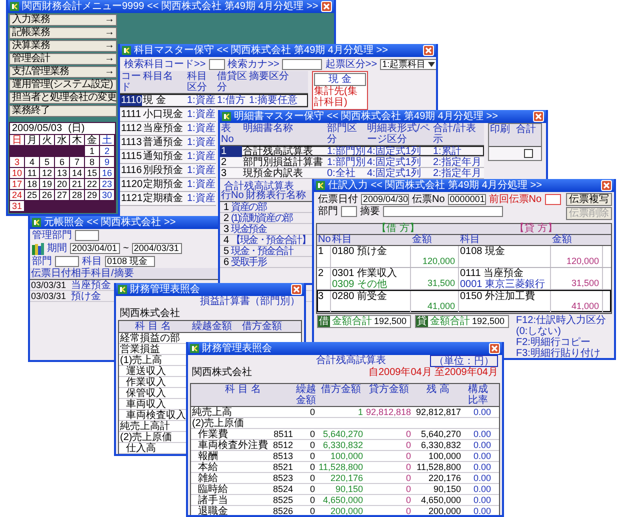  What do you see at coordinates (17, 173) in the screenshot?
I see `calendar-day: 10` at bounding box center [17, 173].